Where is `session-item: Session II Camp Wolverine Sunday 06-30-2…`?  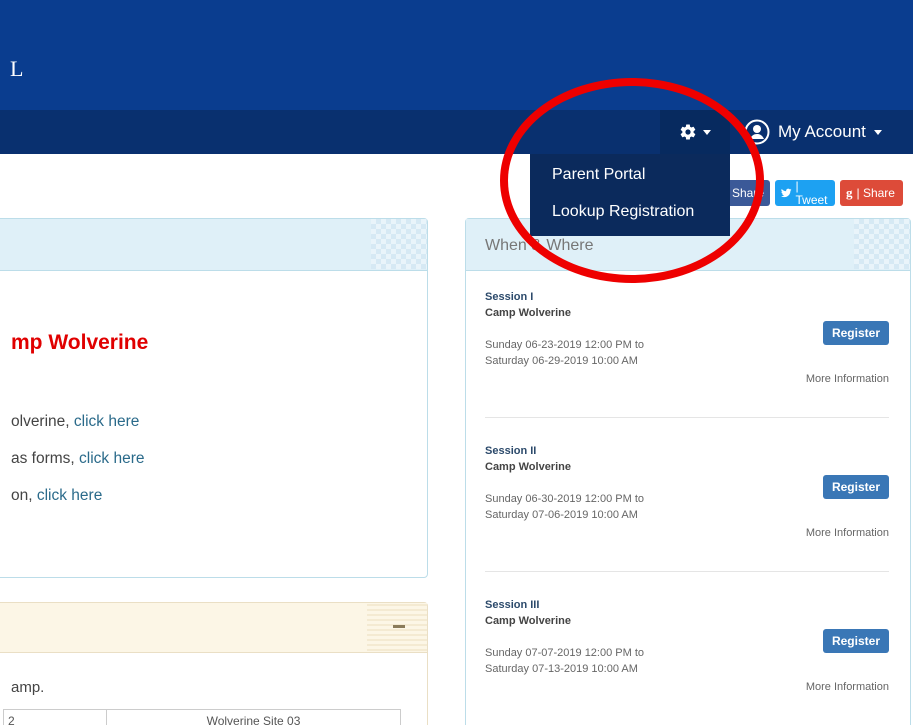 session-item: Session II Camp Wolverine Sunday 06-30-2… is located at coordinates (687, 495).